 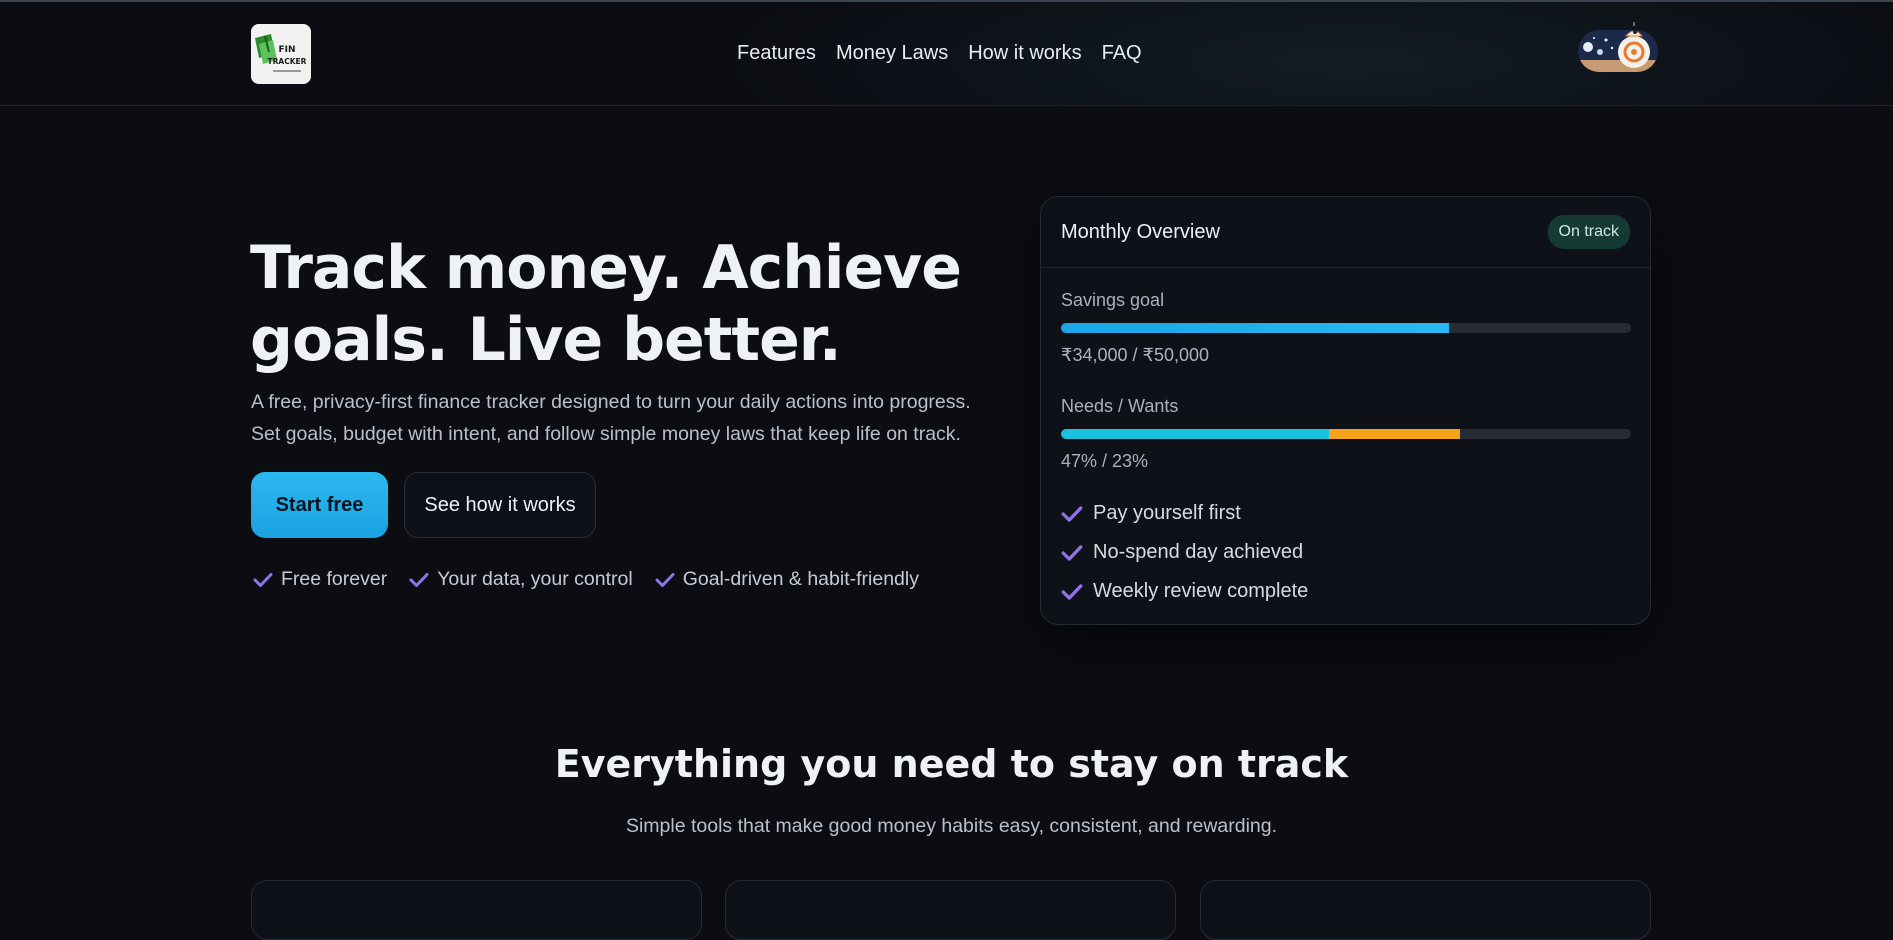 What do you see at coordinates (546, 340) in the screenshot?
I see `hero-title-line-2: goals. Live better.` at bounding box center [546, 340].